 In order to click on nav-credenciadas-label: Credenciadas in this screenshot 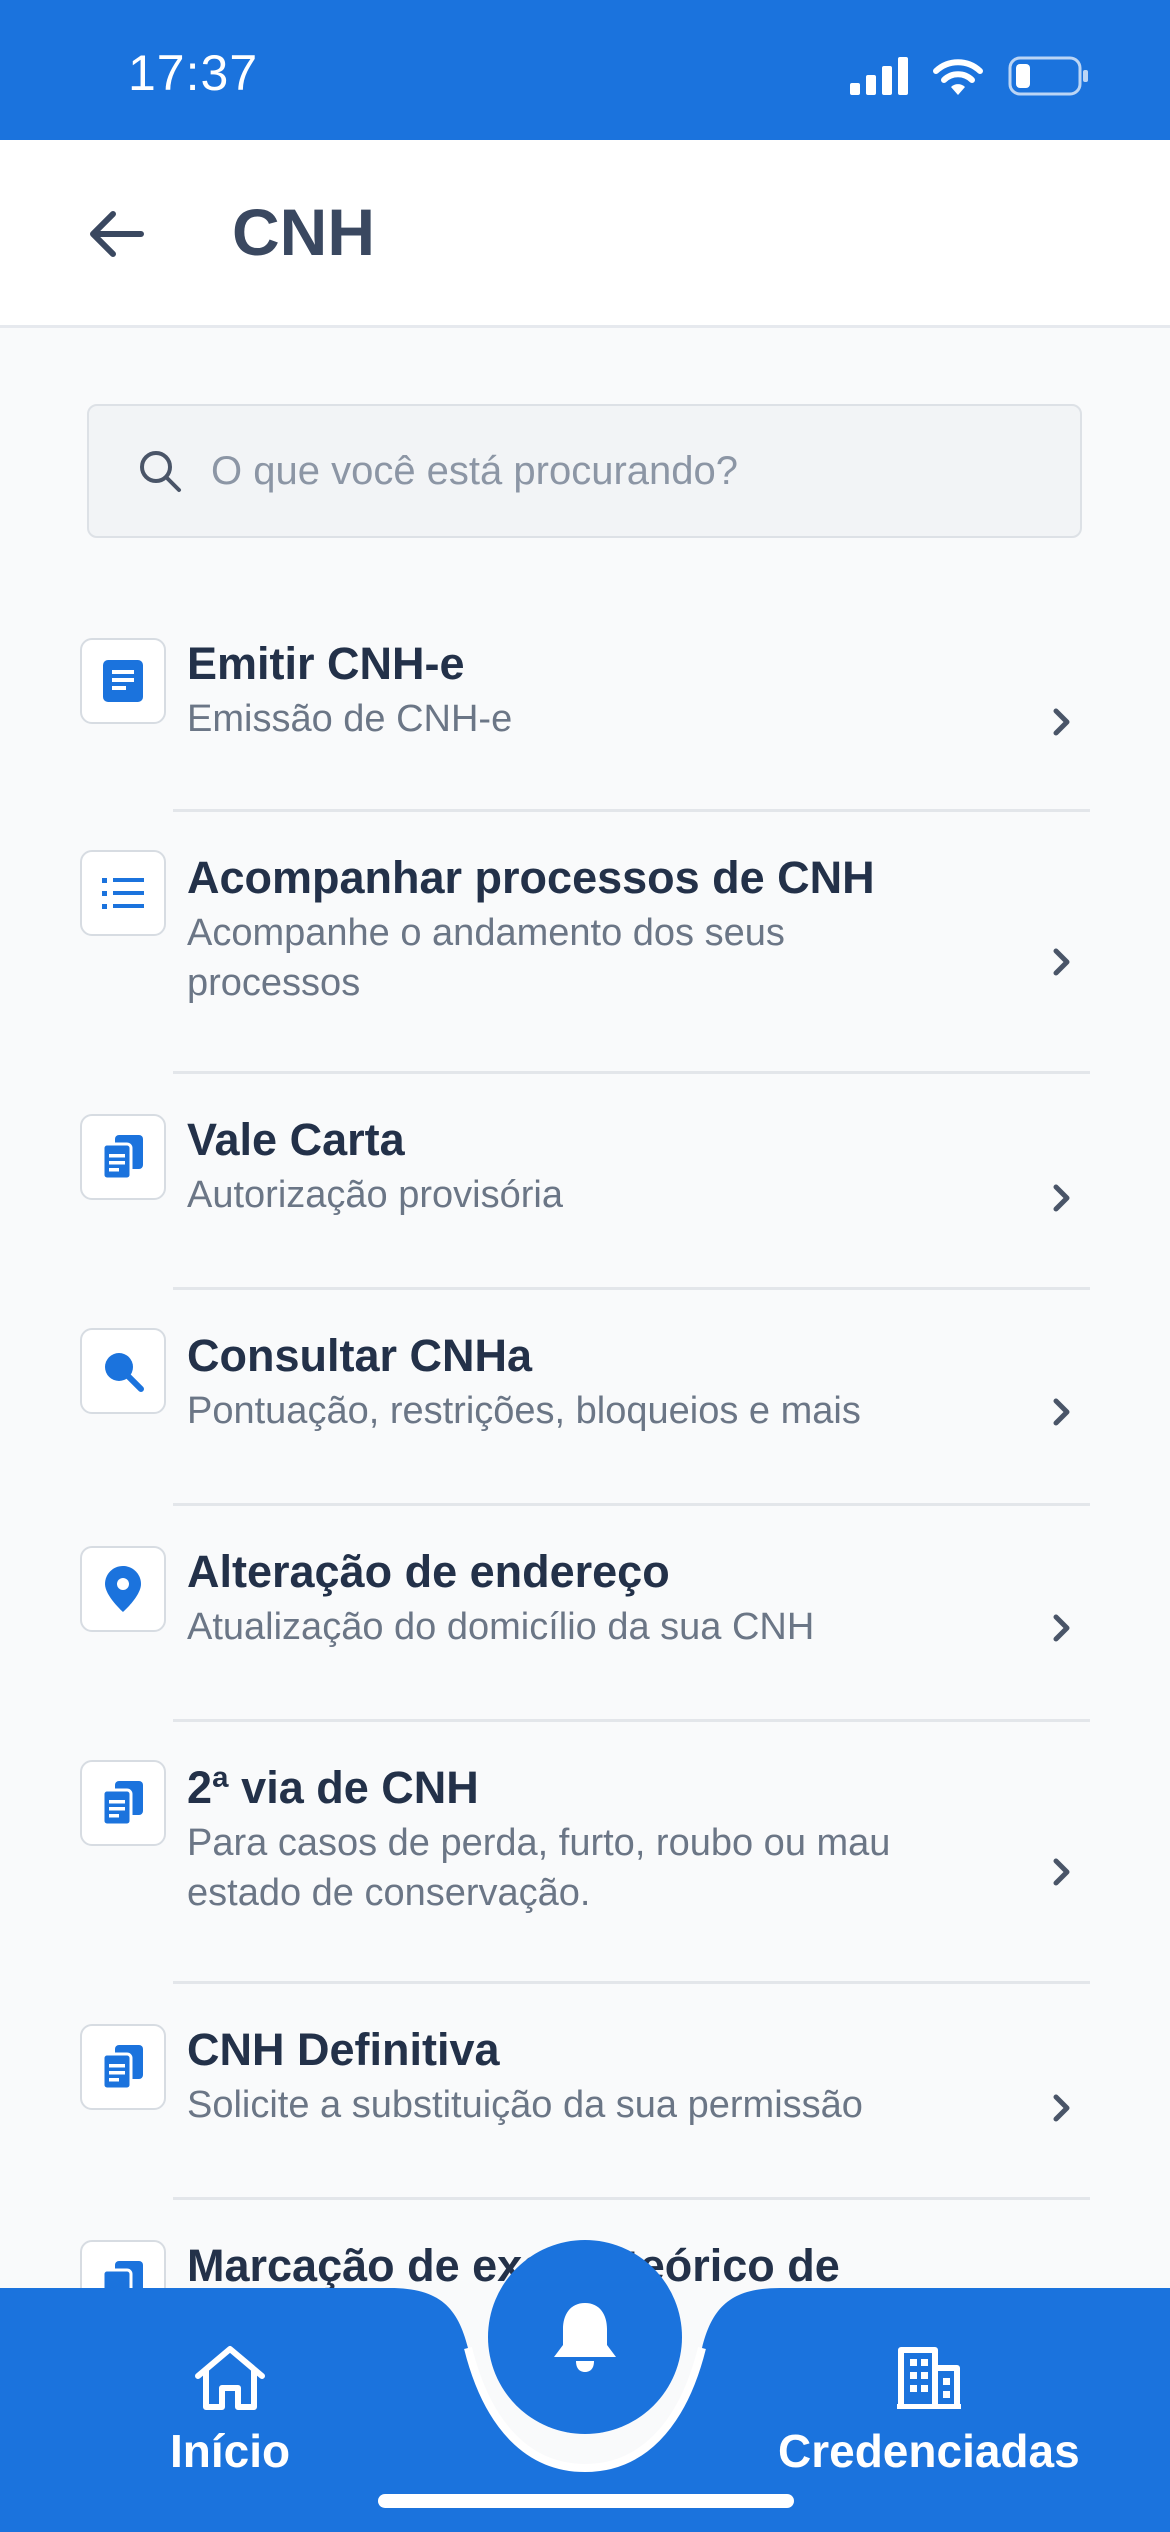, I will do `click(929, 2451)`.